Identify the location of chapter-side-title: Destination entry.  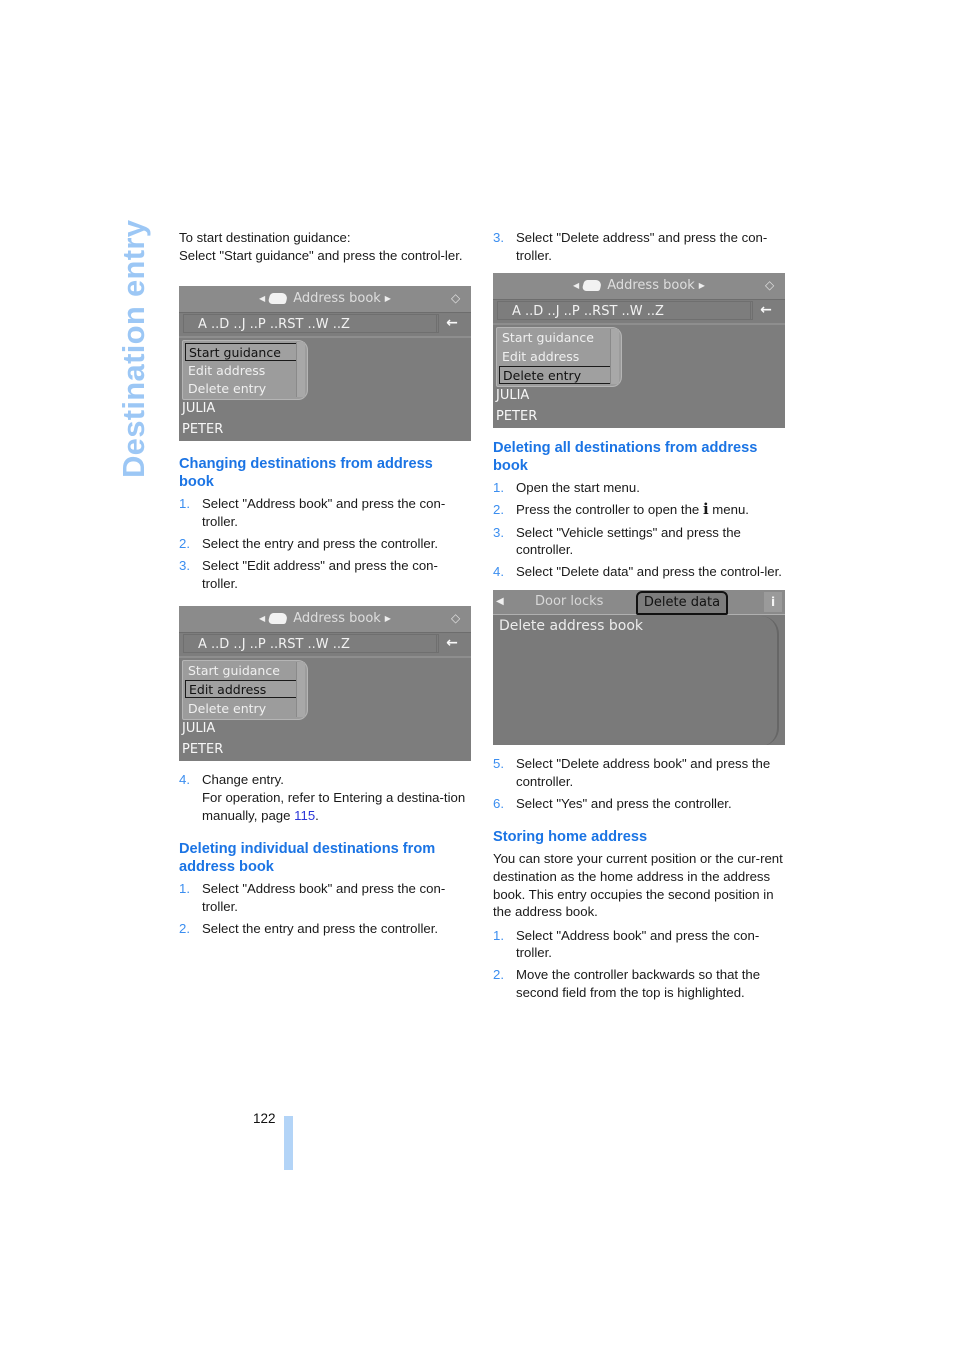
(134, 350).